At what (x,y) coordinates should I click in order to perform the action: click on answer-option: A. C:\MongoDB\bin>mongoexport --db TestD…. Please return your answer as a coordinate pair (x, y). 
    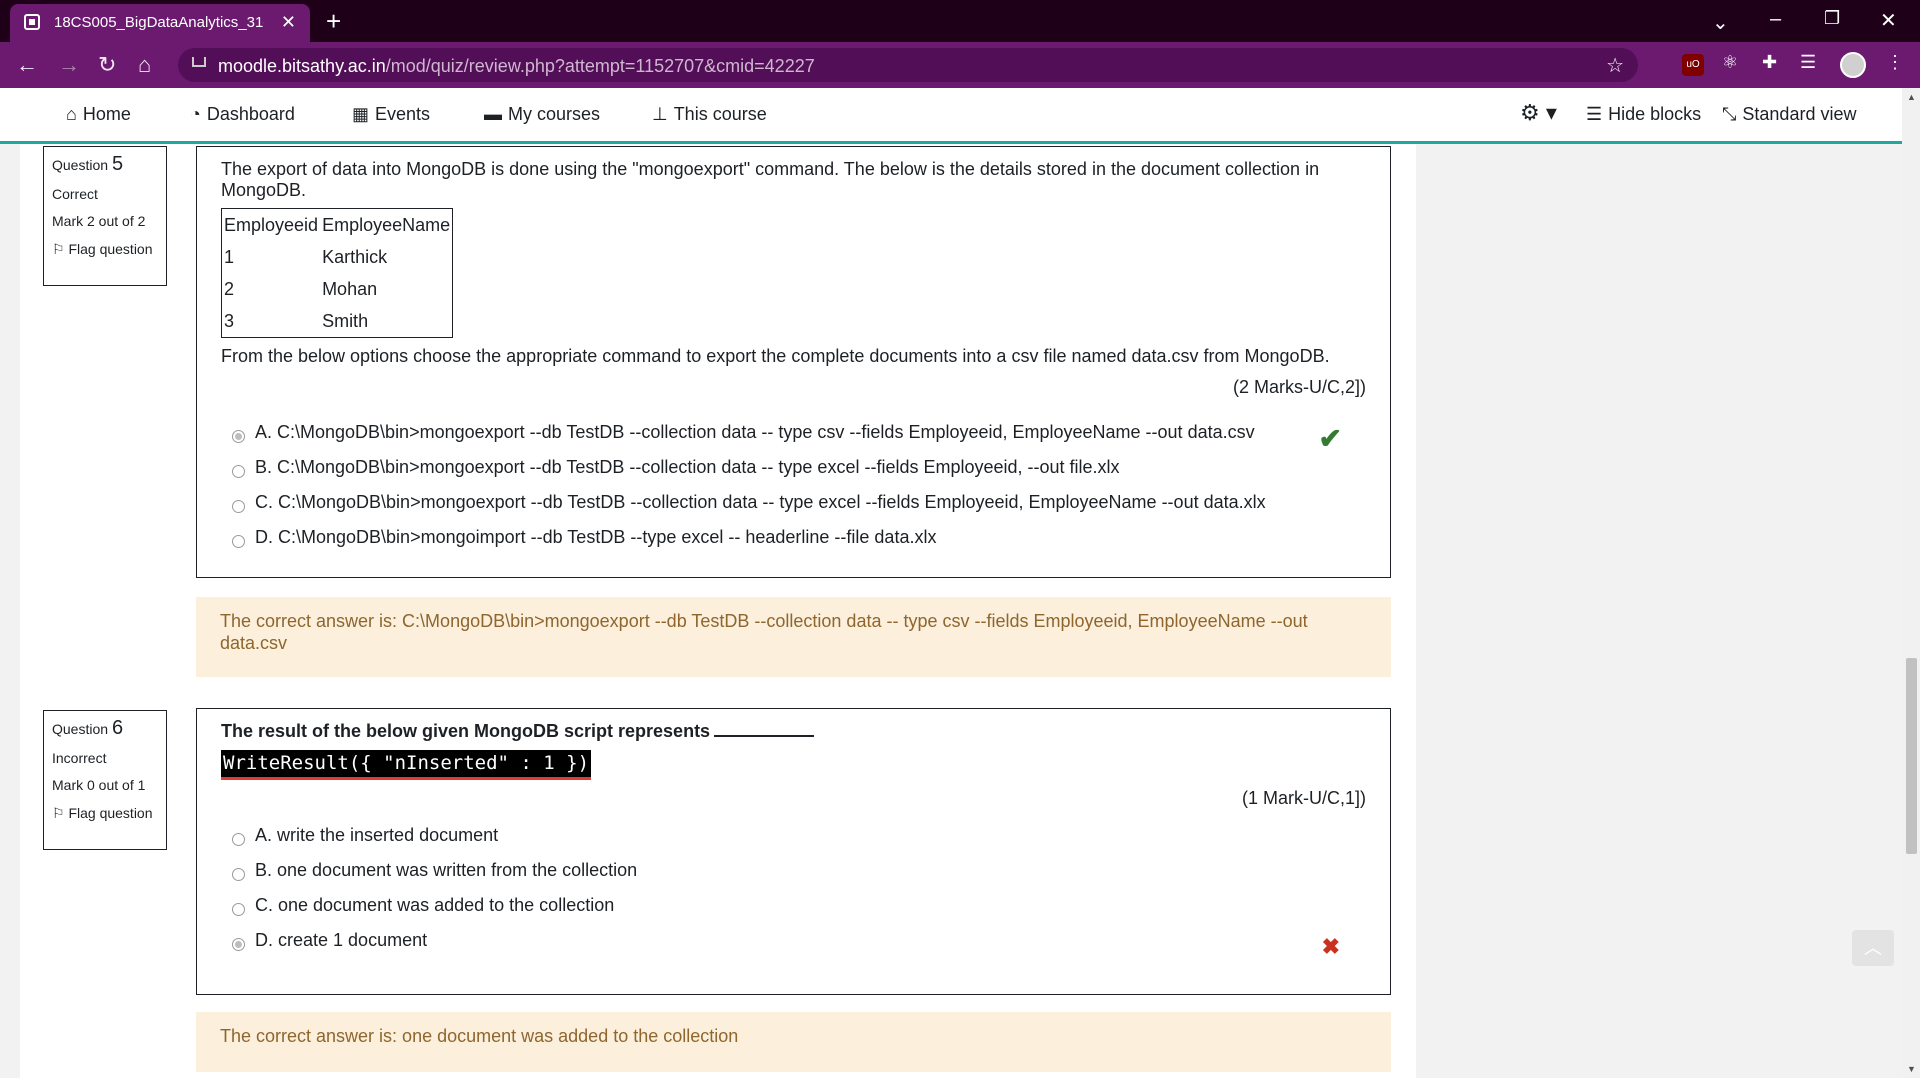
    Looking at the image, I should click on (793, 437).